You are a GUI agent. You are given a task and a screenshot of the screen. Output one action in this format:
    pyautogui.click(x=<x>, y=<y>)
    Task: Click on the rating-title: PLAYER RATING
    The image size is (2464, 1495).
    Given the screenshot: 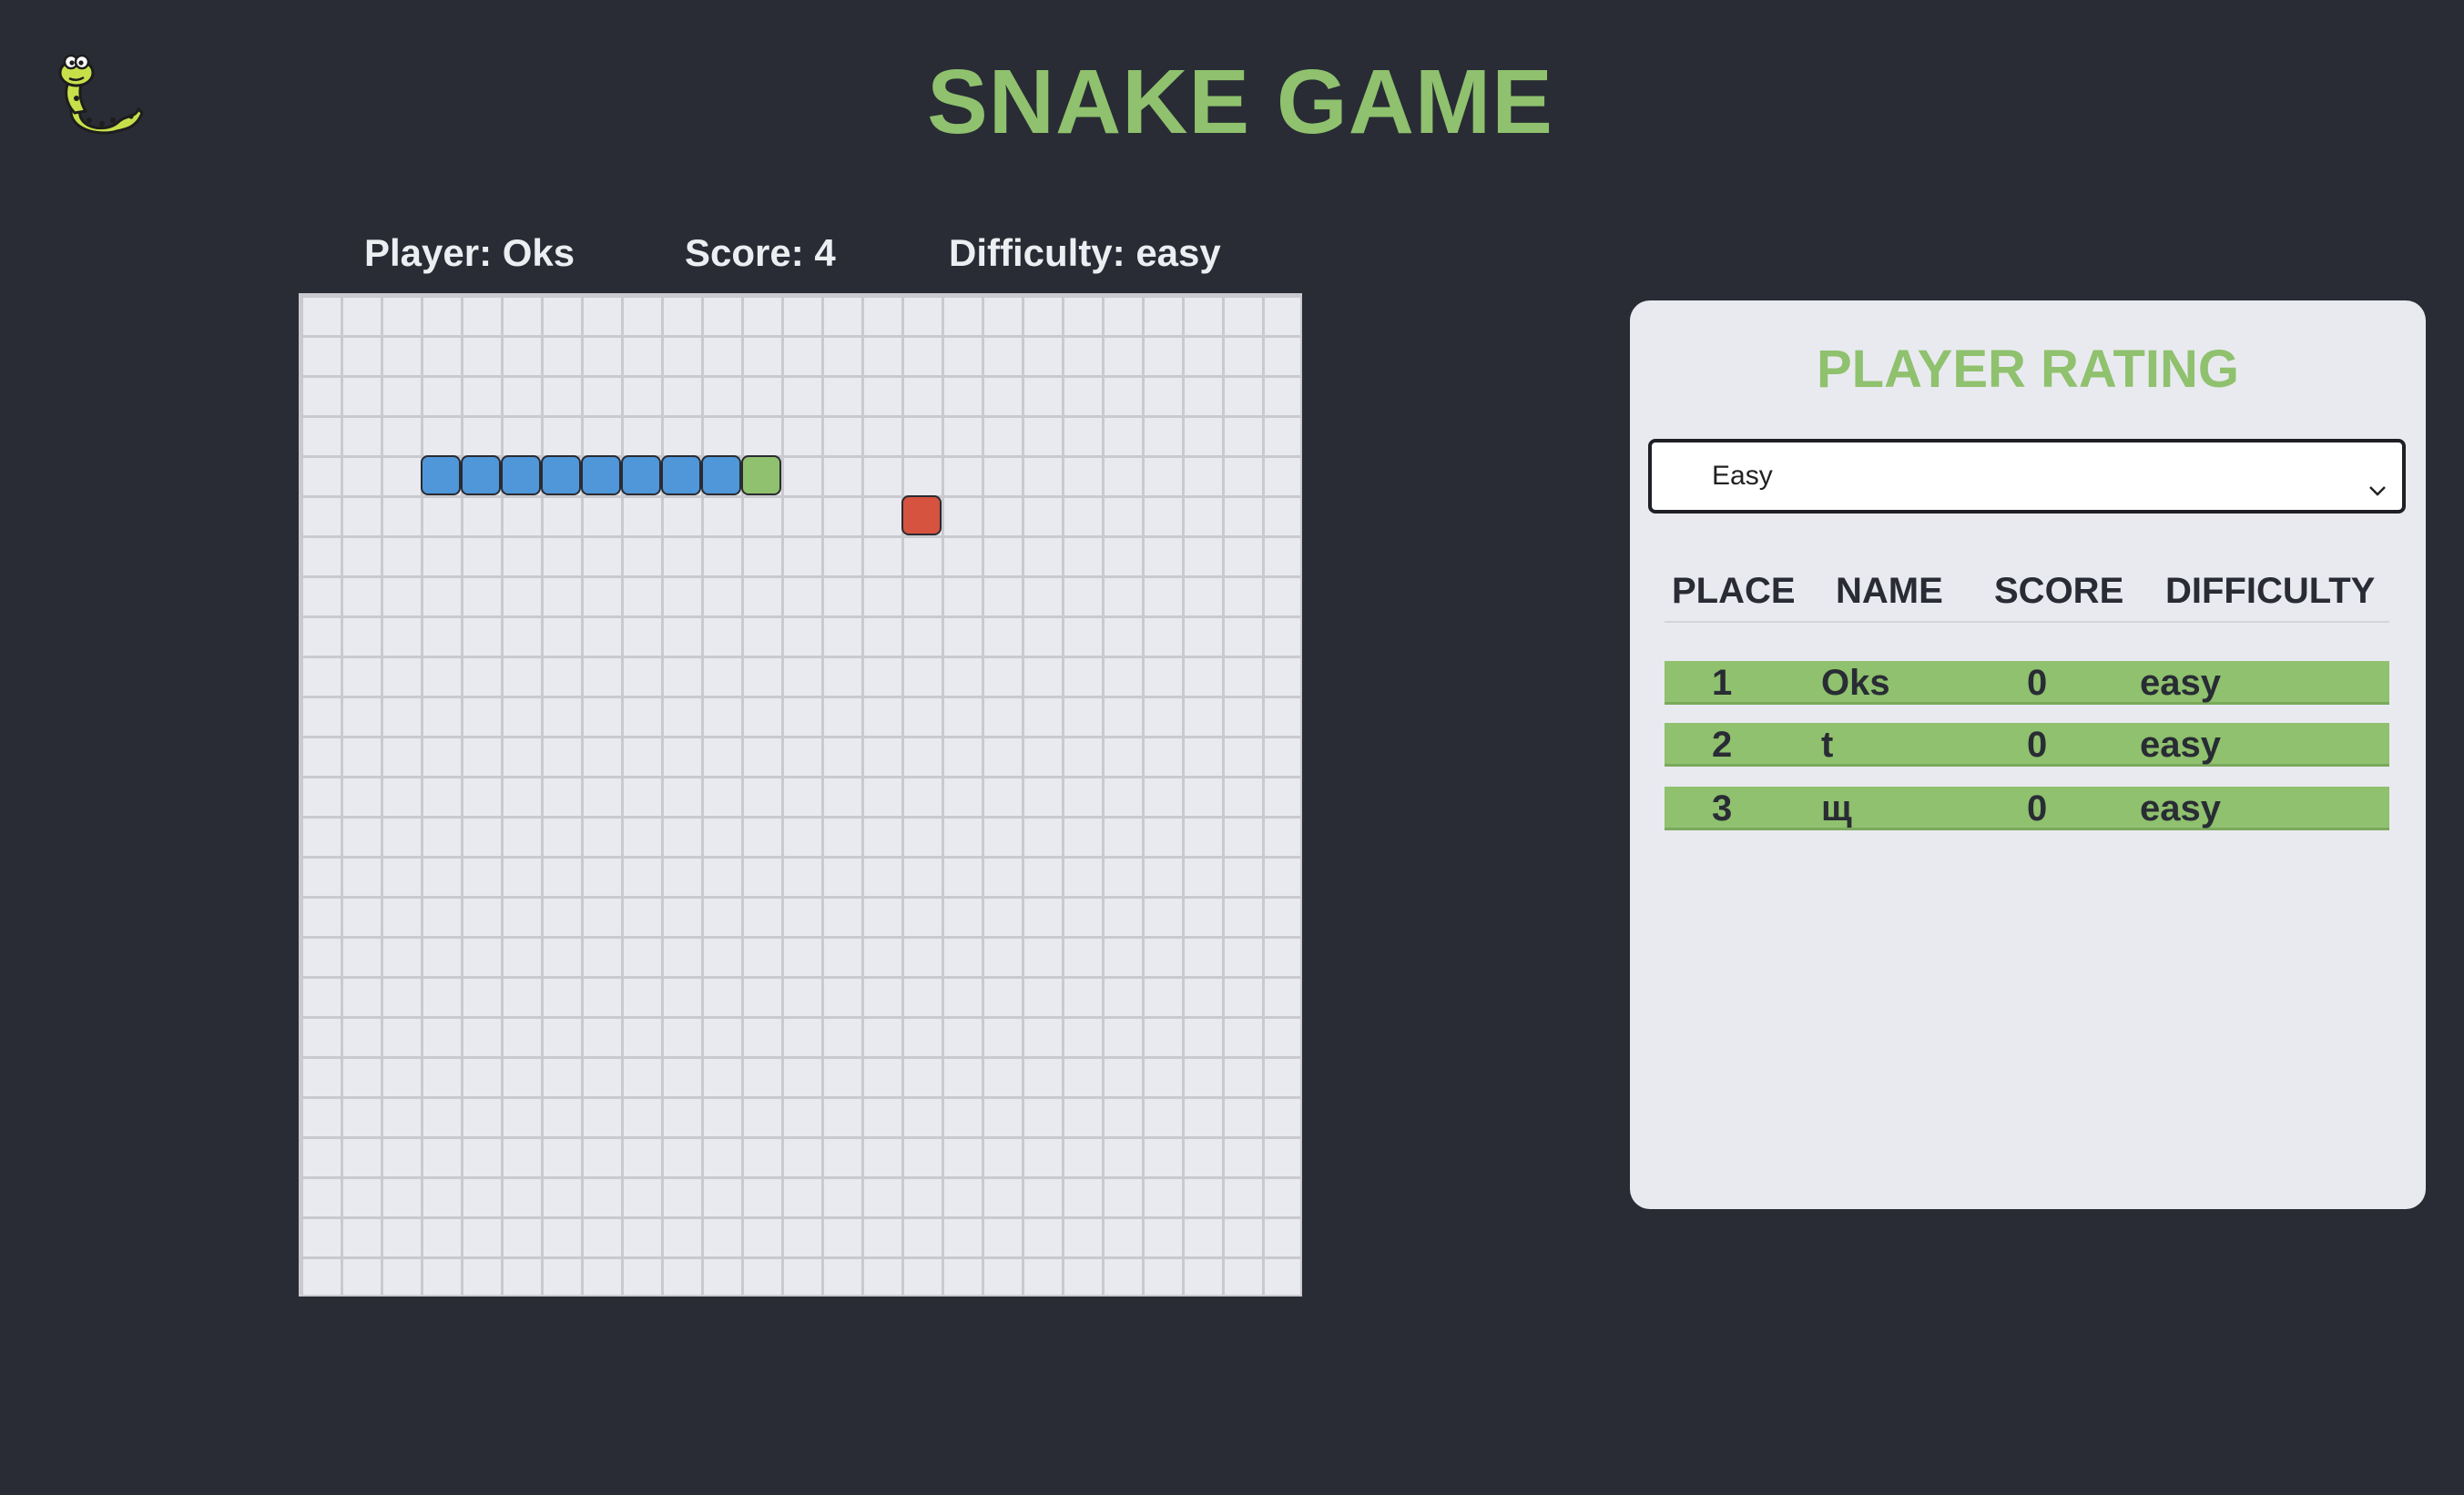 What is the action you would take?
    pyautogui.click(x=2028, y=369)
    